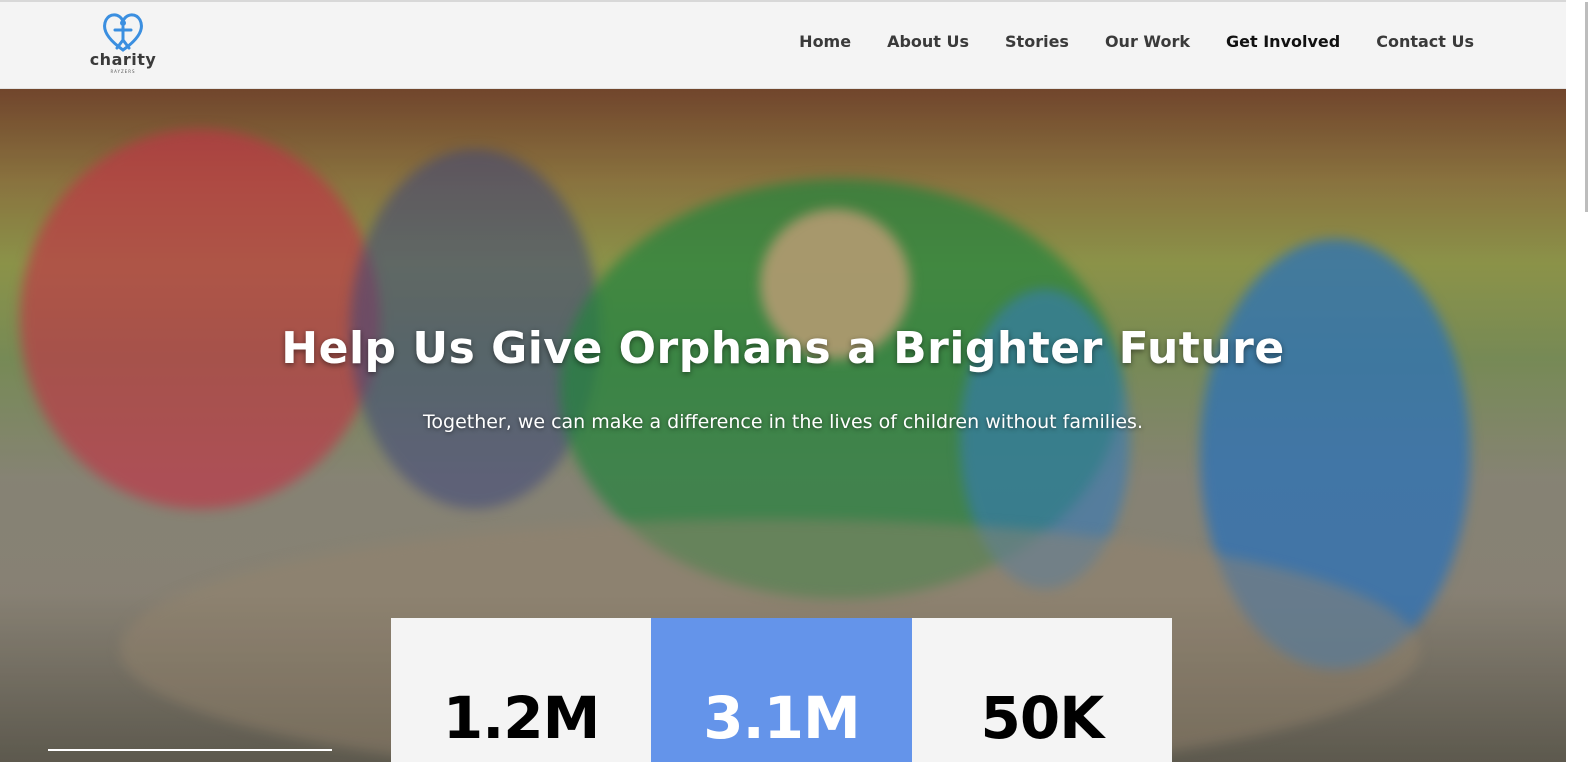 This screenshot has height=762, width=1588. Describe the element at coordinates (123, 59) in the screenshot. I see `brand-name: charity` at that location.